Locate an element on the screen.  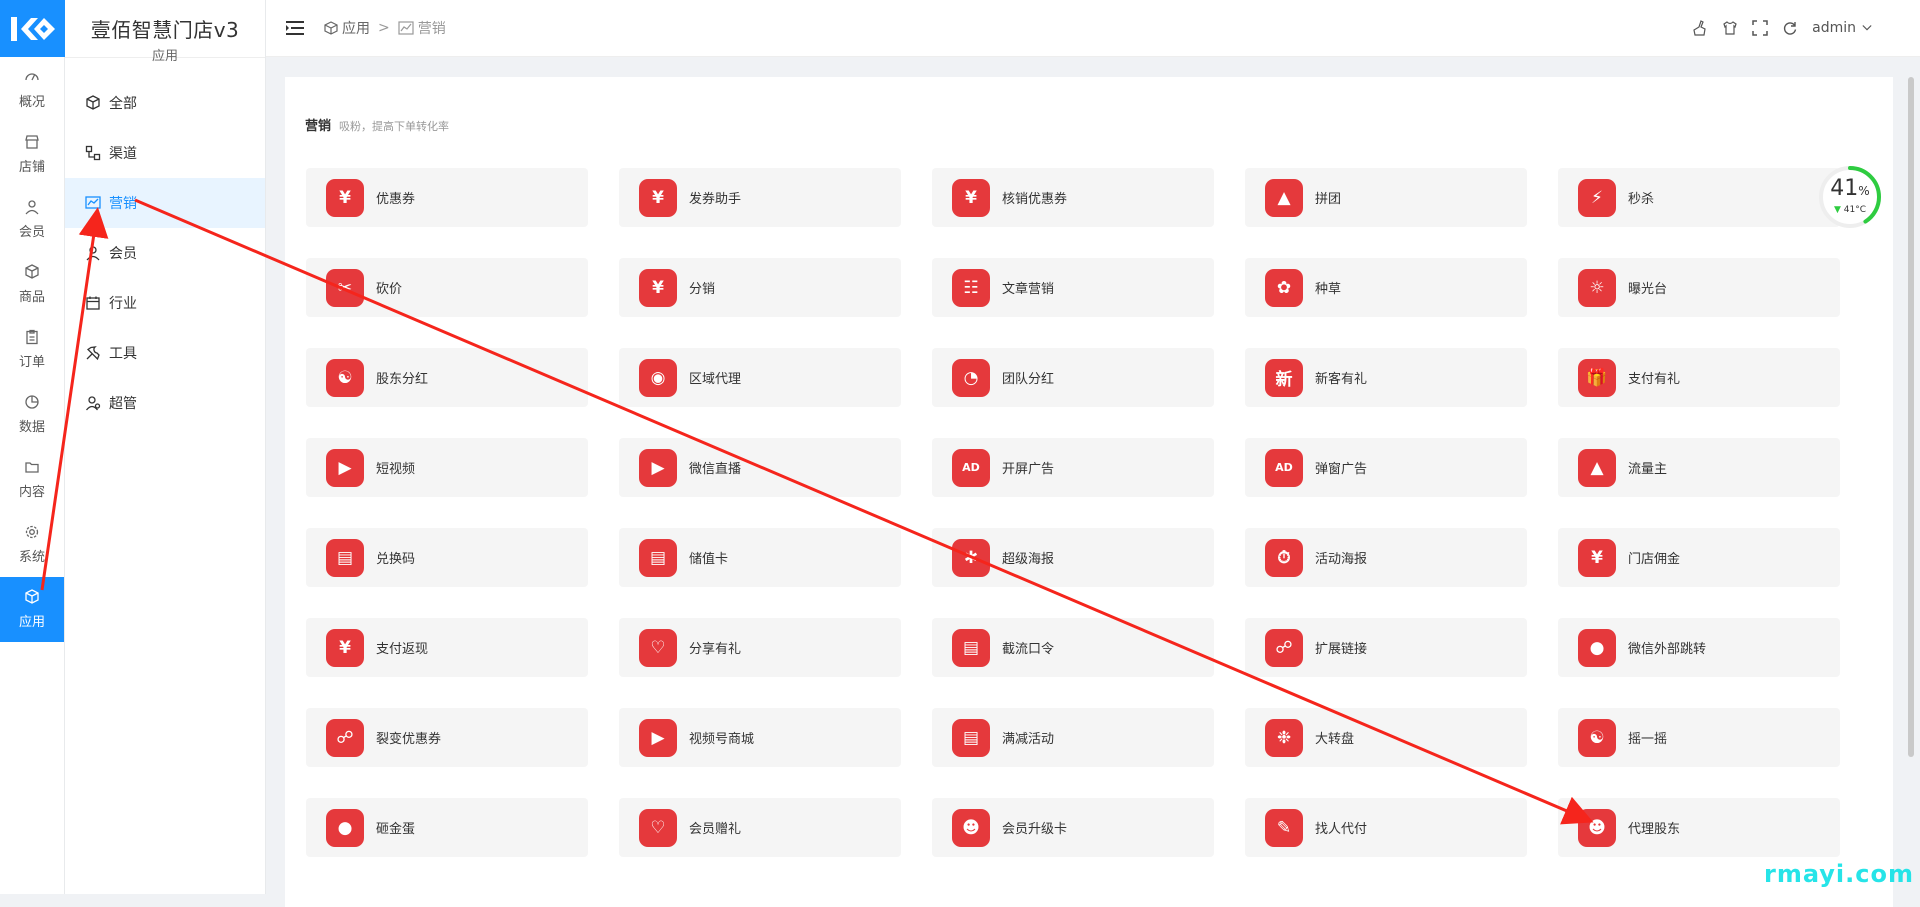
iconbar-item-0: 概况 is located at coordinates (32, 89).